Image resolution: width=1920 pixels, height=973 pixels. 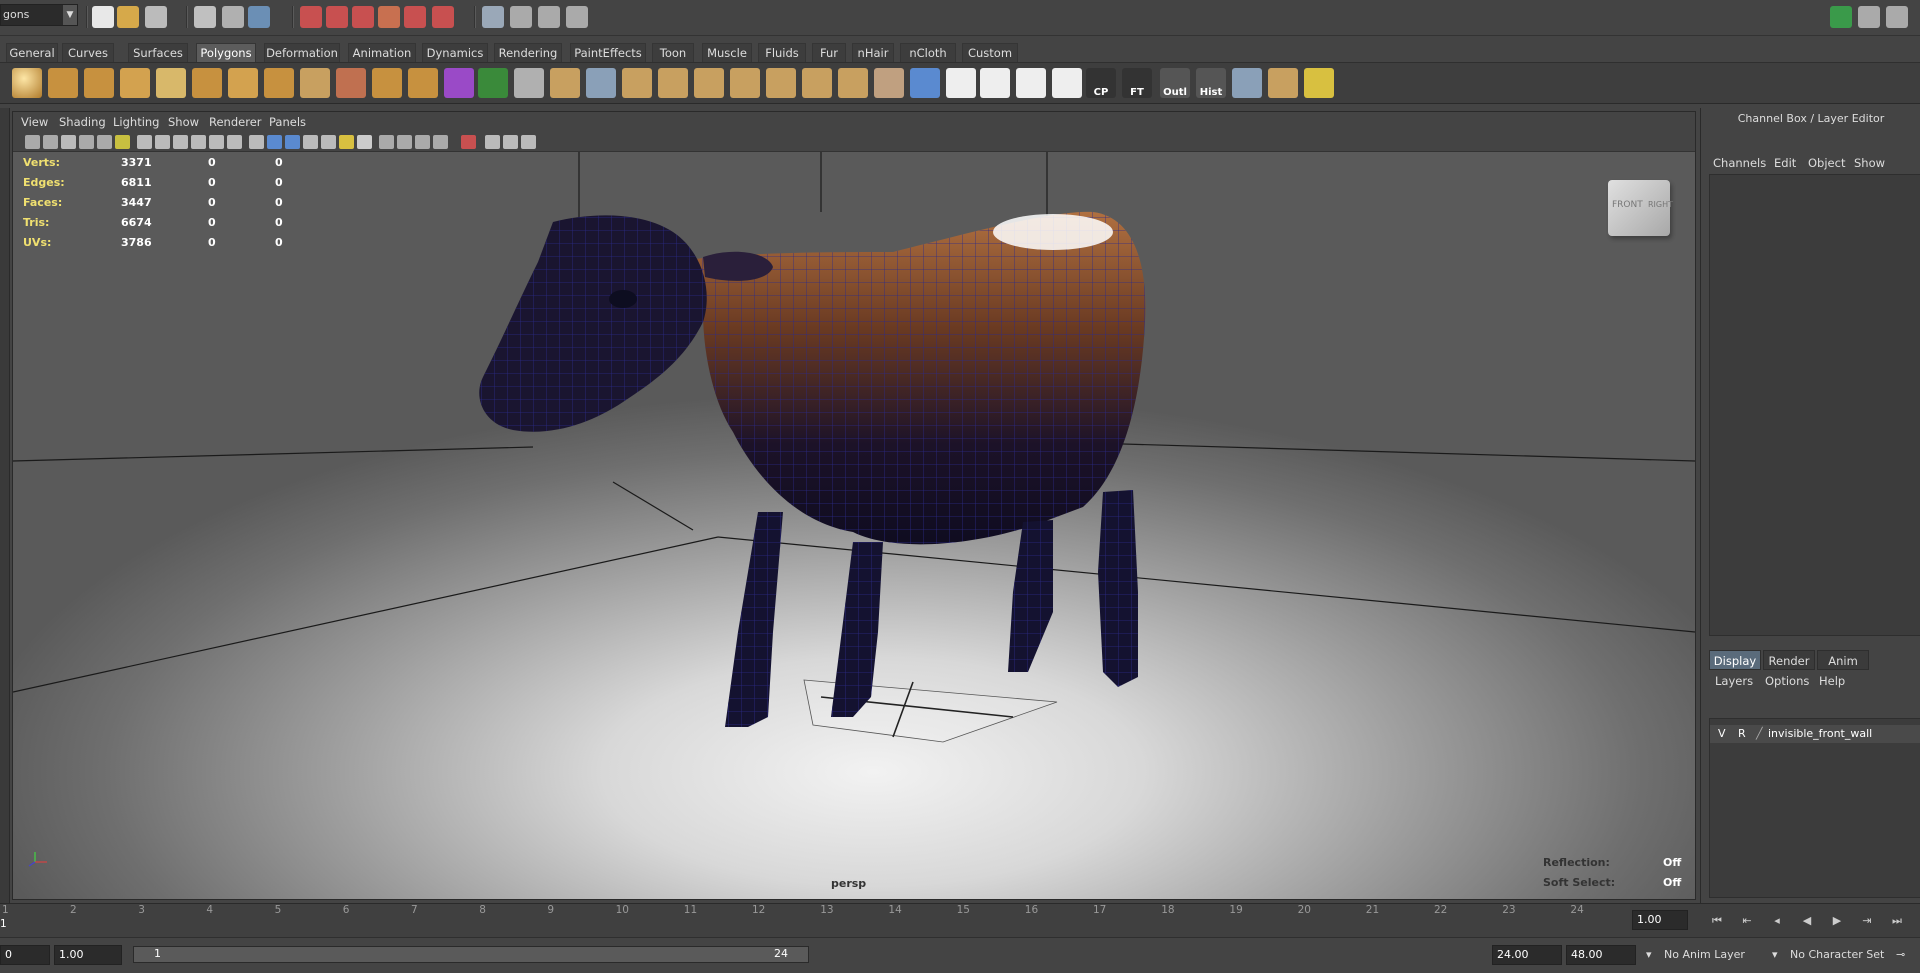 What do you see at coordinates (68, 142) in the screenshot?
I see `bookmark-icon` at bounding box center [68, 142].